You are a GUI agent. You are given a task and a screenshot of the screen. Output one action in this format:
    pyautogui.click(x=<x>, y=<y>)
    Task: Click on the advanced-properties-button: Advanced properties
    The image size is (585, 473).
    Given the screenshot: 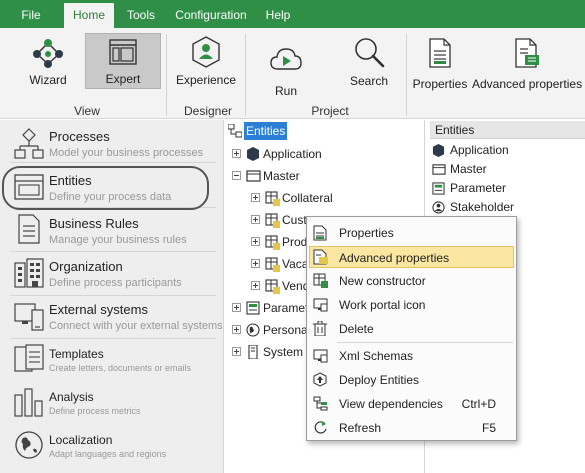 What is the action you would take?
    pyautogui.click(x=527, y=63)
    